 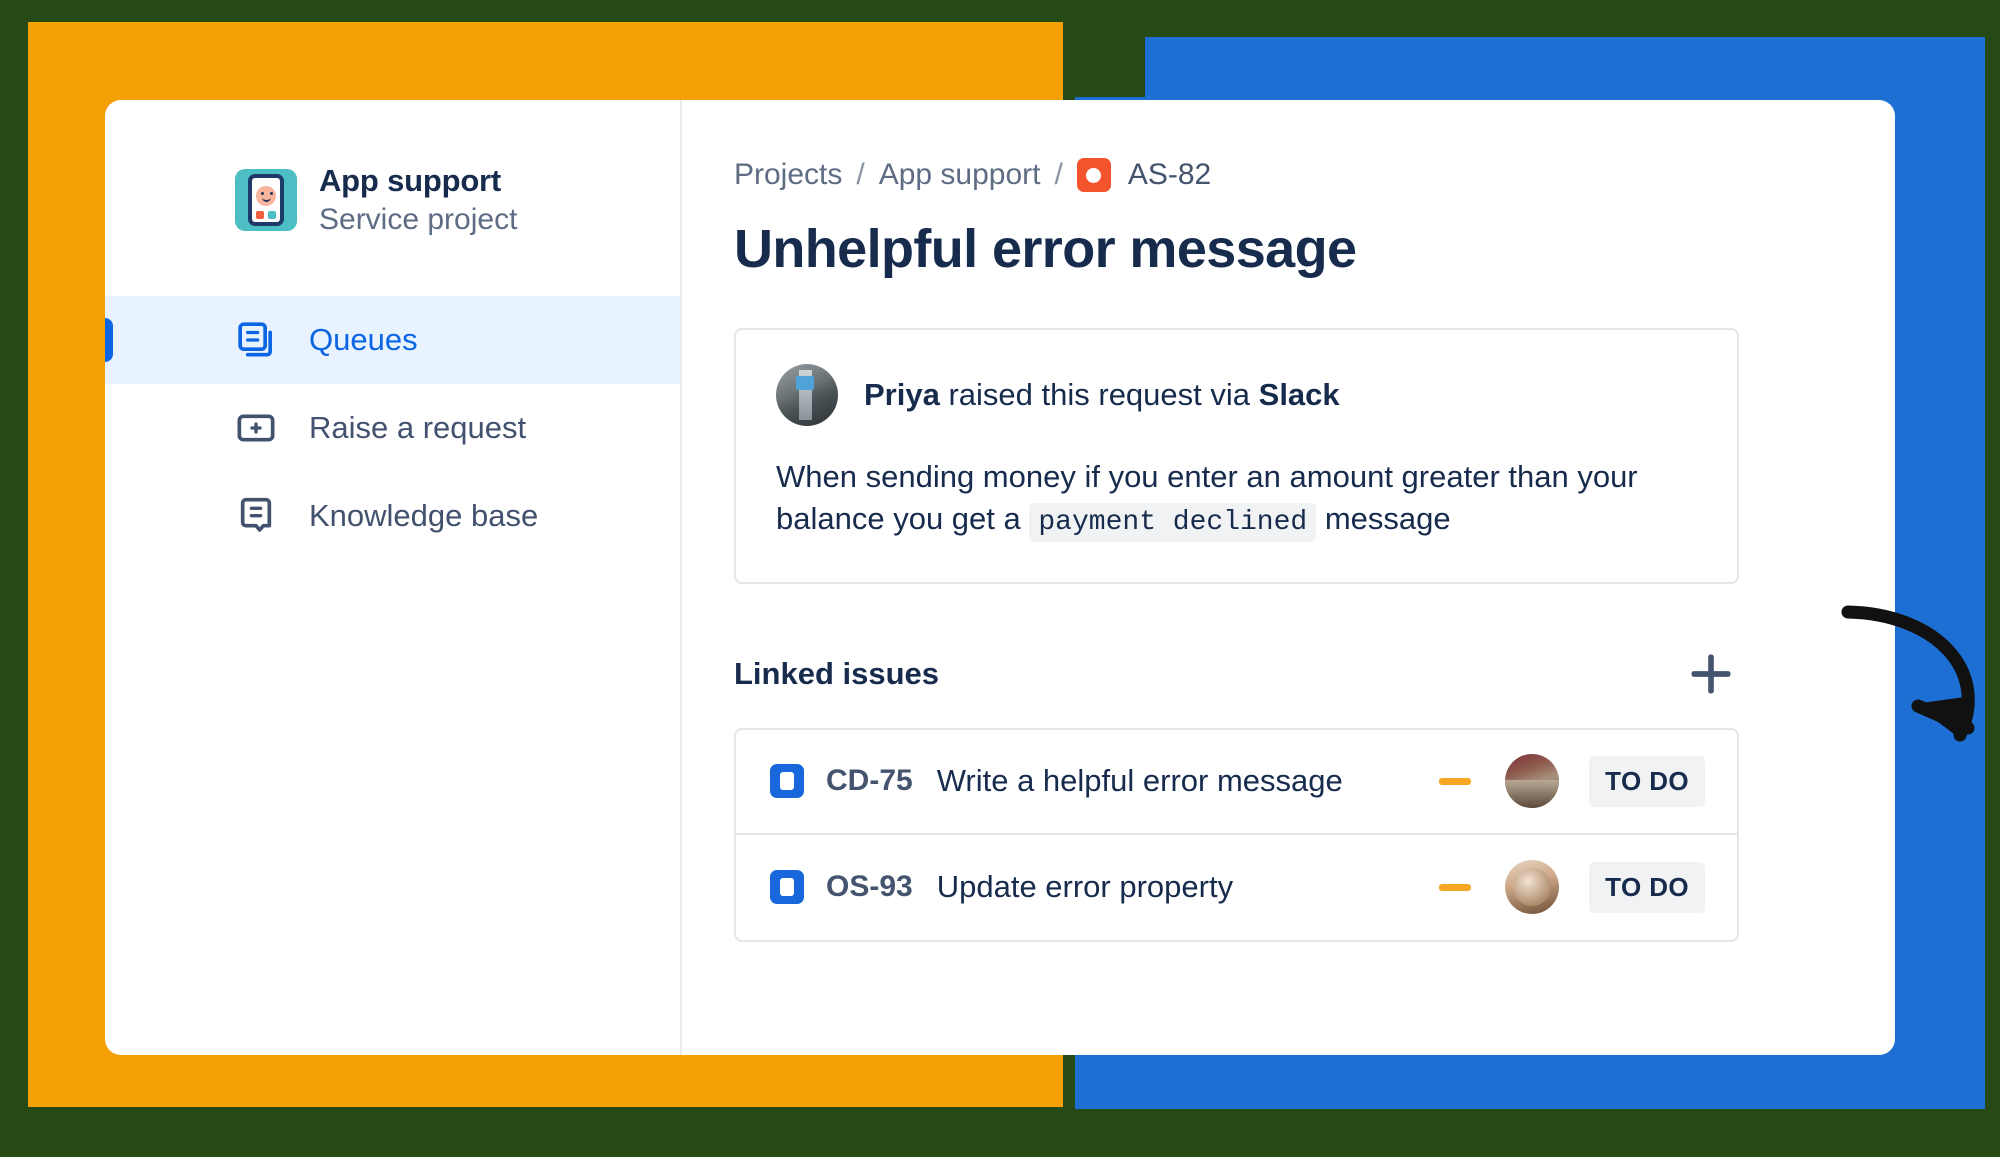 I want to click on inline-code-snippet: payment declined, so click(x=1173, y=522).